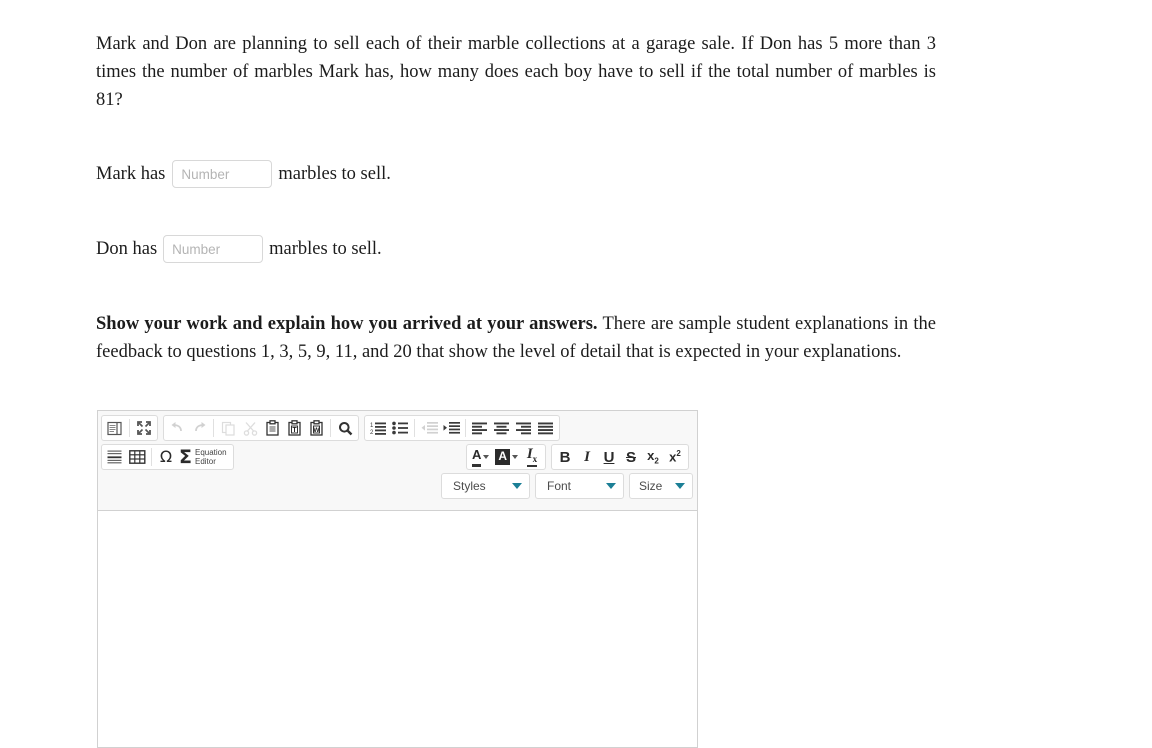 Image resolution: width=1152 pixels, height=748 pixels. What do you see at coordinates (137, 457) in the screenshot?
I see `table-icon` at bounding box center [137, 457].